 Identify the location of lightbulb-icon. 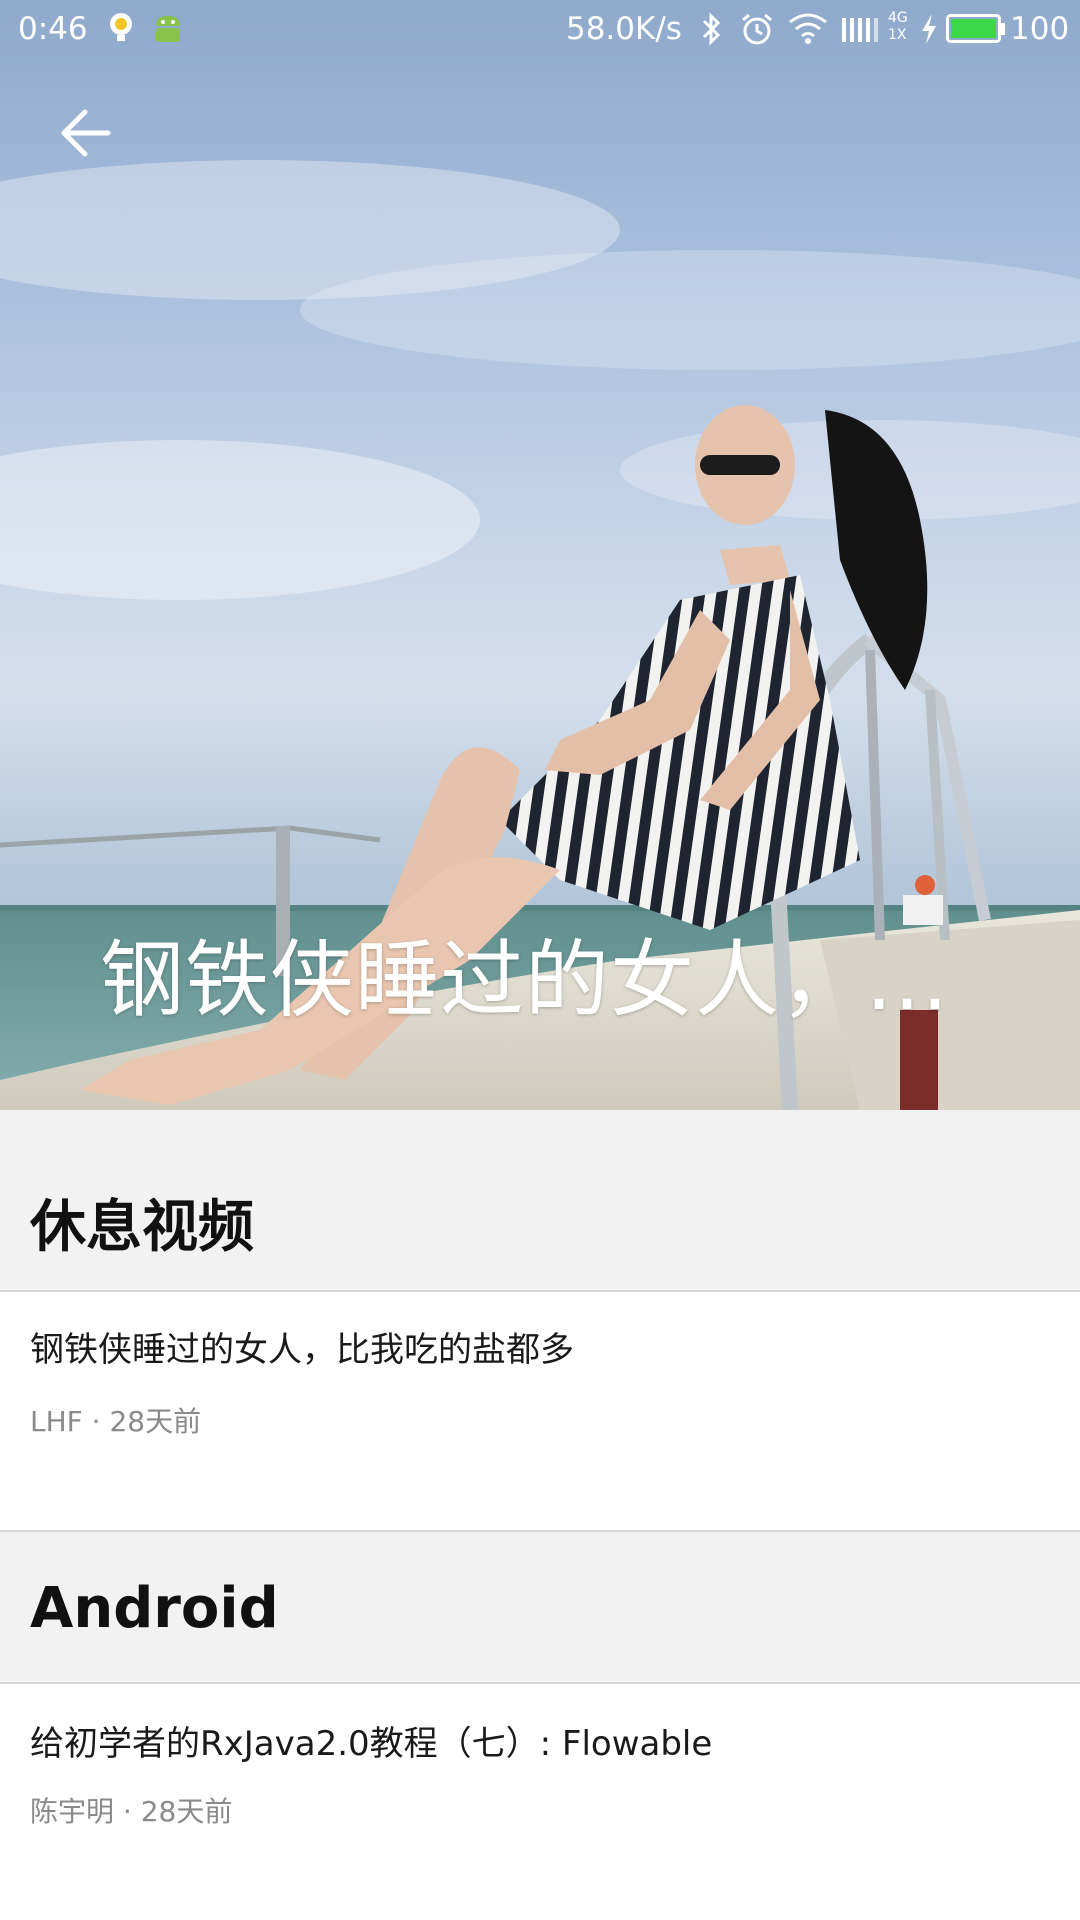
(121, 32).